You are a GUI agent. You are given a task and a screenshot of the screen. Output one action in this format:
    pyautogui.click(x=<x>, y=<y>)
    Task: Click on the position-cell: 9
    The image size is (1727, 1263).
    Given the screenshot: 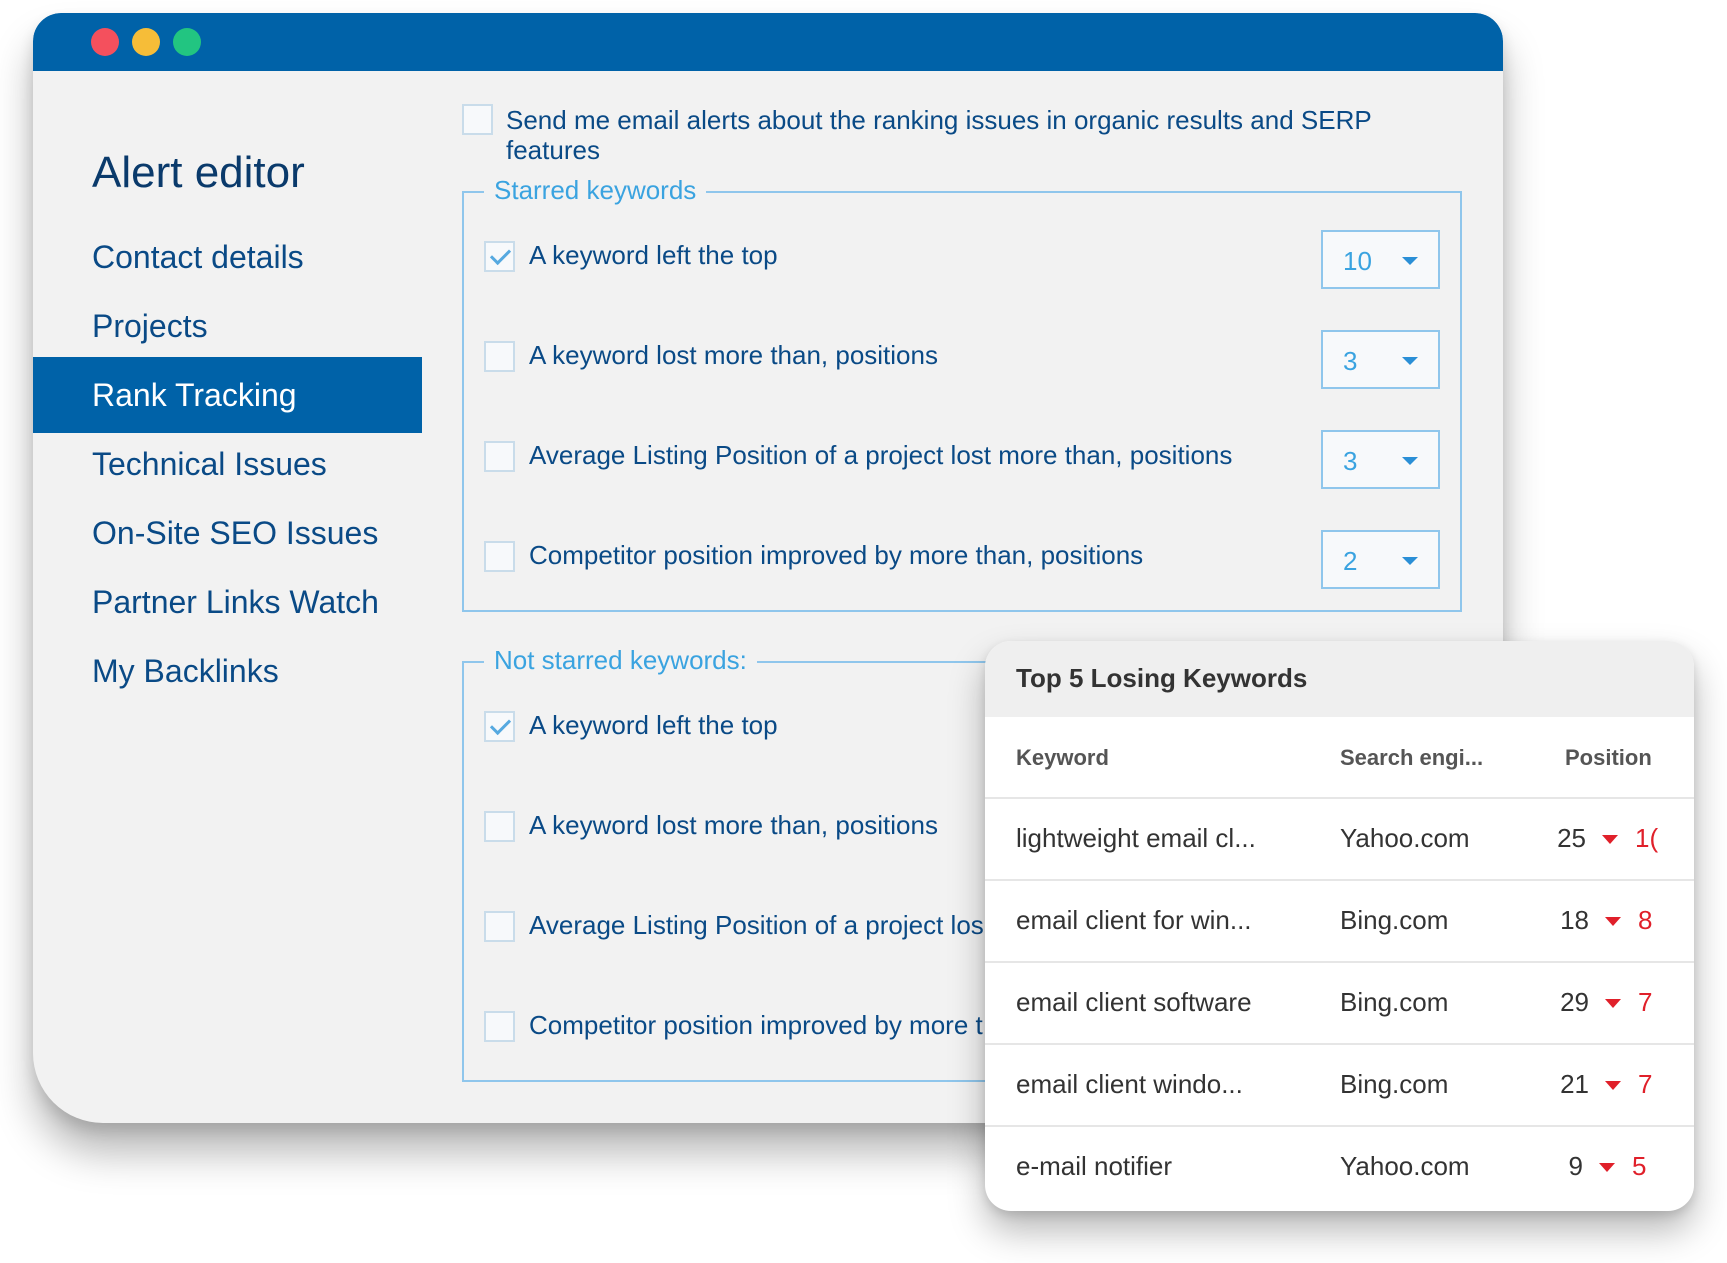 What is the action you would take?
    pyautogui.click(x=1575, y=1166)
    